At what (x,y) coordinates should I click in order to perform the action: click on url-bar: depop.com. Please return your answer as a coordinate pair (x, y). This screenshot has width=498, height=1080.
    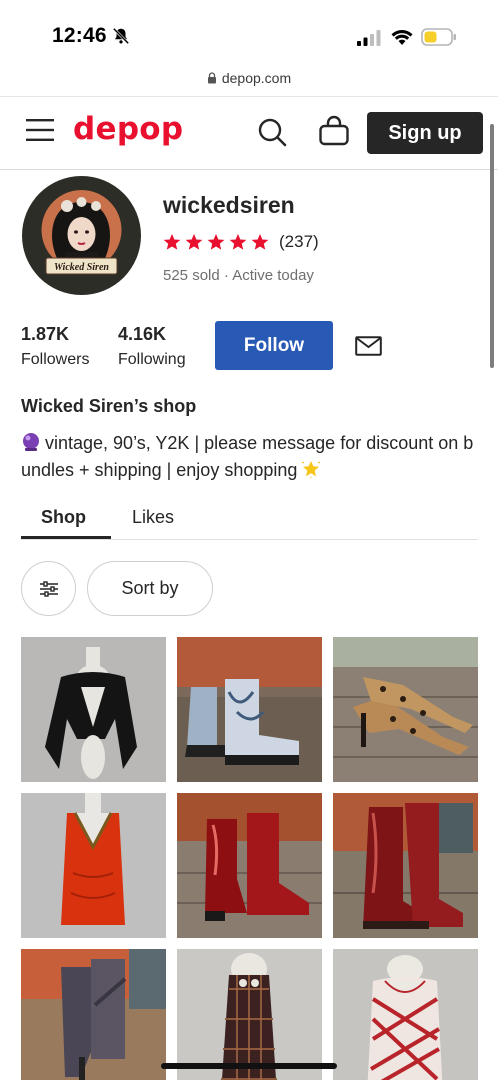
    Looking at the image, I should click on (249, 78).